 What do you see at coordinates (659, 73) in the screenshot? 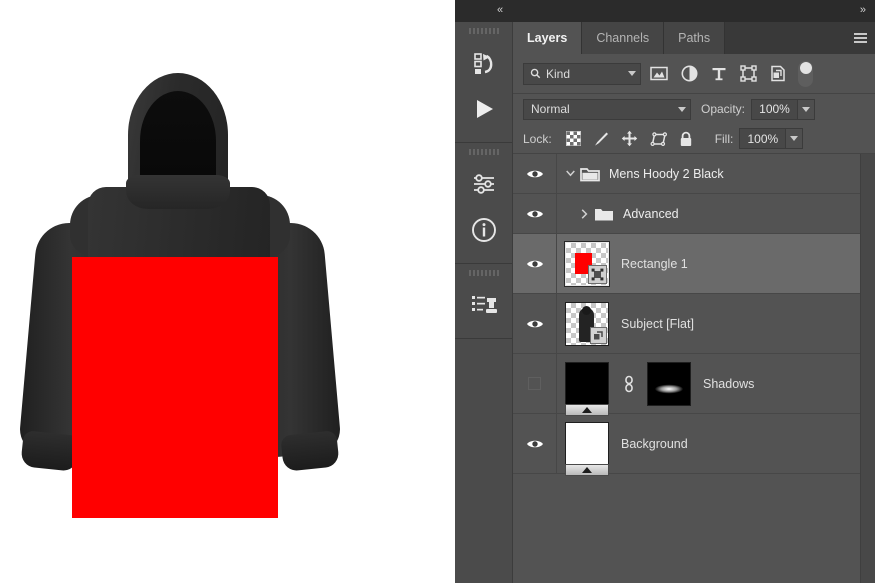
I see `filter-pixel-icon` at bounding box center [659, 73].